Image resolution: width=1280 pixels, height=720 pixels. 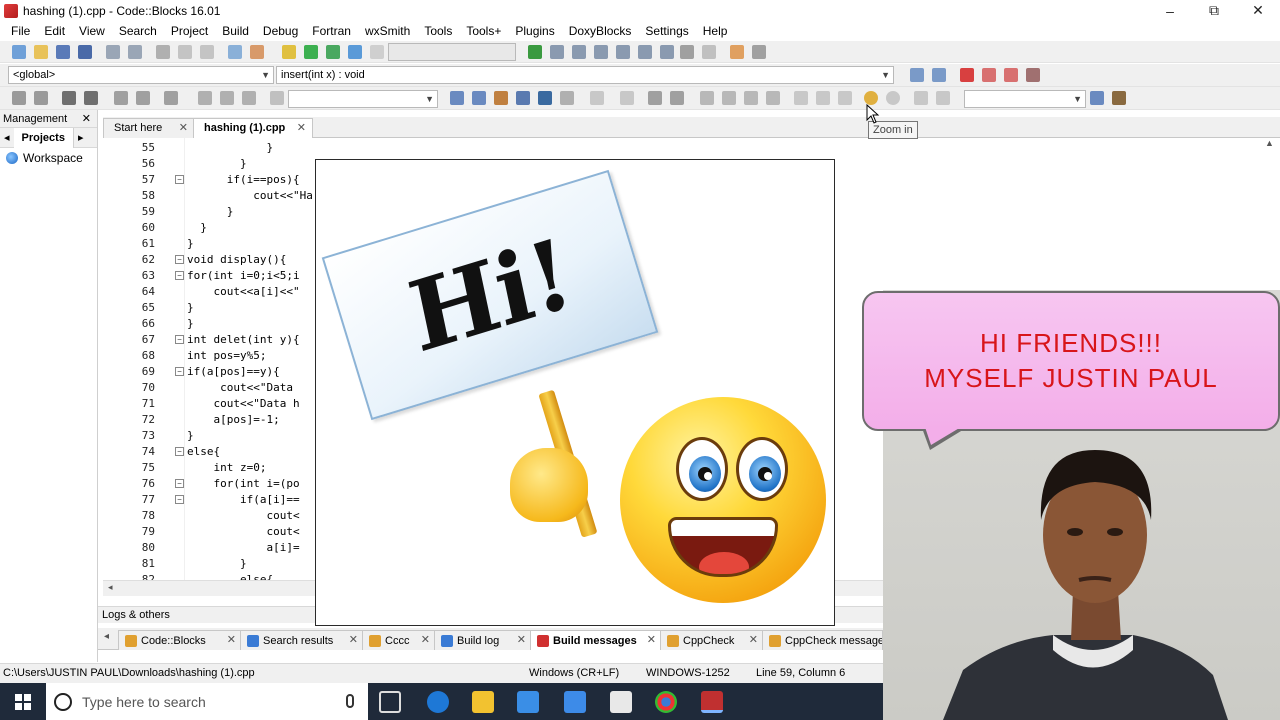 What do you see at coordinates (23, 701) in the screenshot?
I see `start-button` at bounding box center [23, 701].